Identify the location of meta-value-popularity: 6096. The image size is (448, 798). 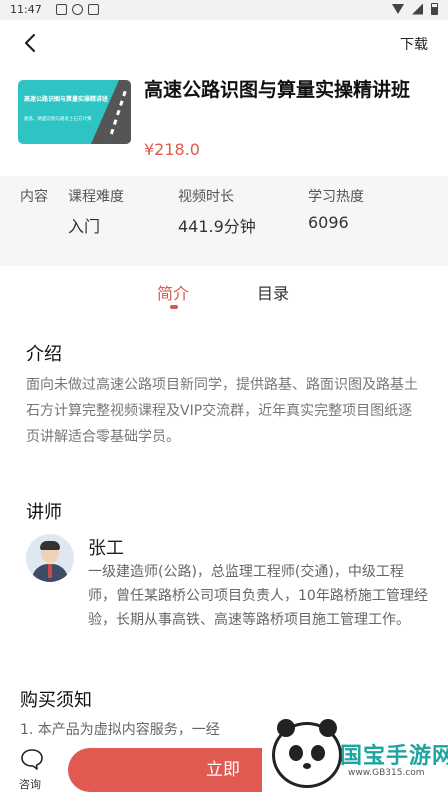
(328, 222).